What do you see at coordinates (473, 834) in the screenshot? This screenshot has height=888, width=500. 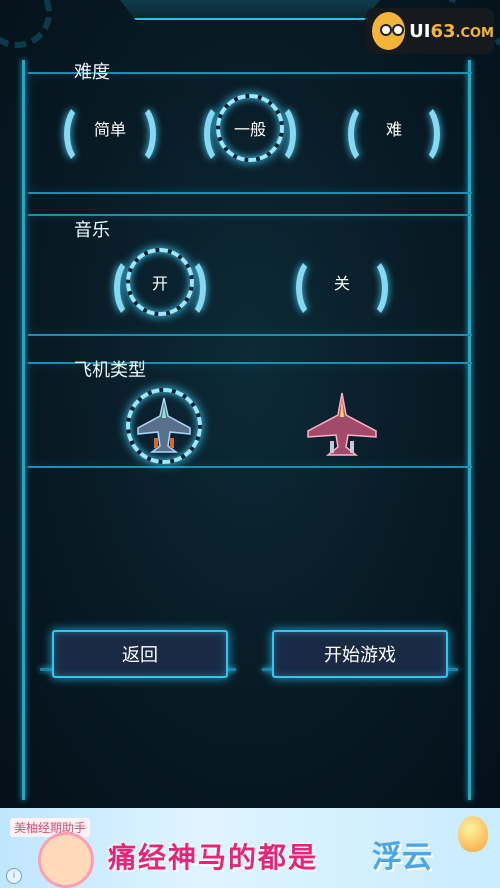 I see `hot-air-balloon-icon` at bounding box center [473, 834].